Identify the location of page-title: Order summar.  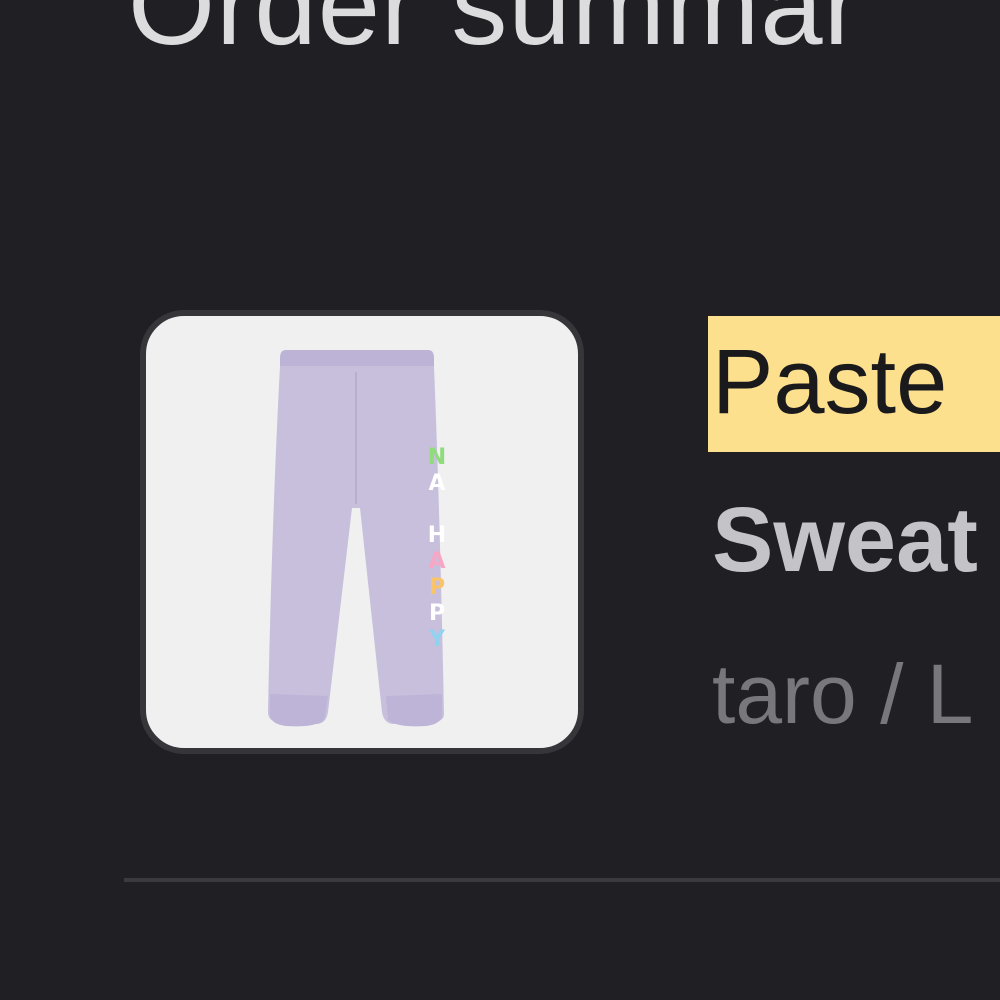
(495, 34).